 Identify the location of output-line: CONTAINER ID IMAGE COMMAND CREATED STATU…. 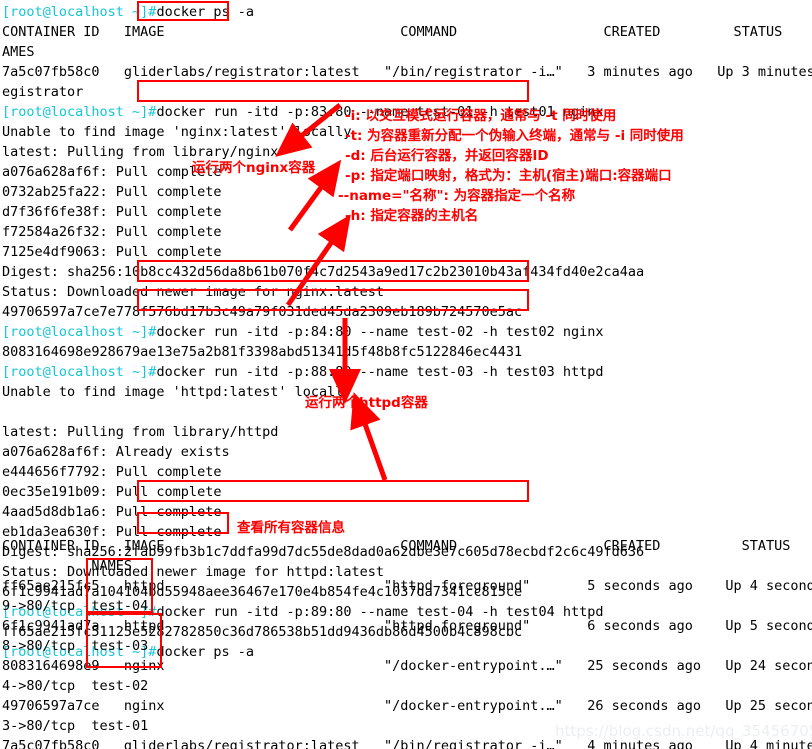
(407, 32).